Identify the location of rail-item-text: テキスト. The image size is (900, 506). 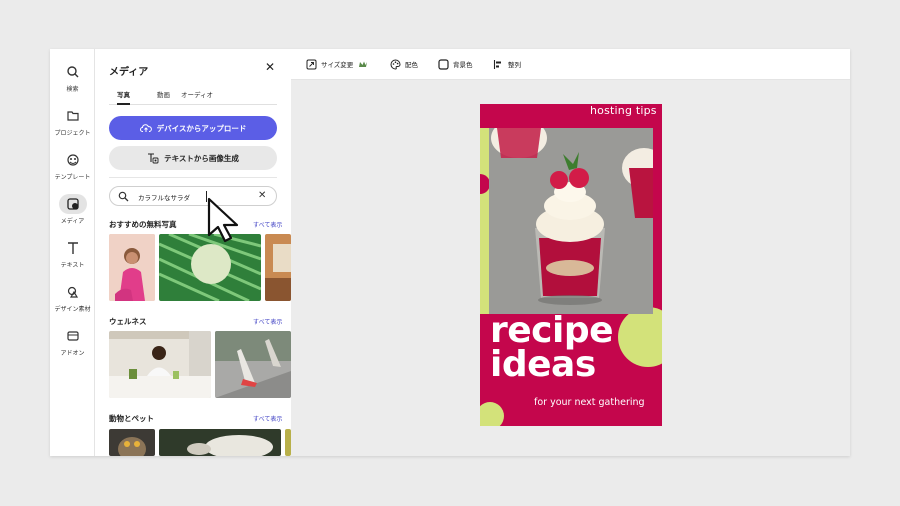
(72, 258).